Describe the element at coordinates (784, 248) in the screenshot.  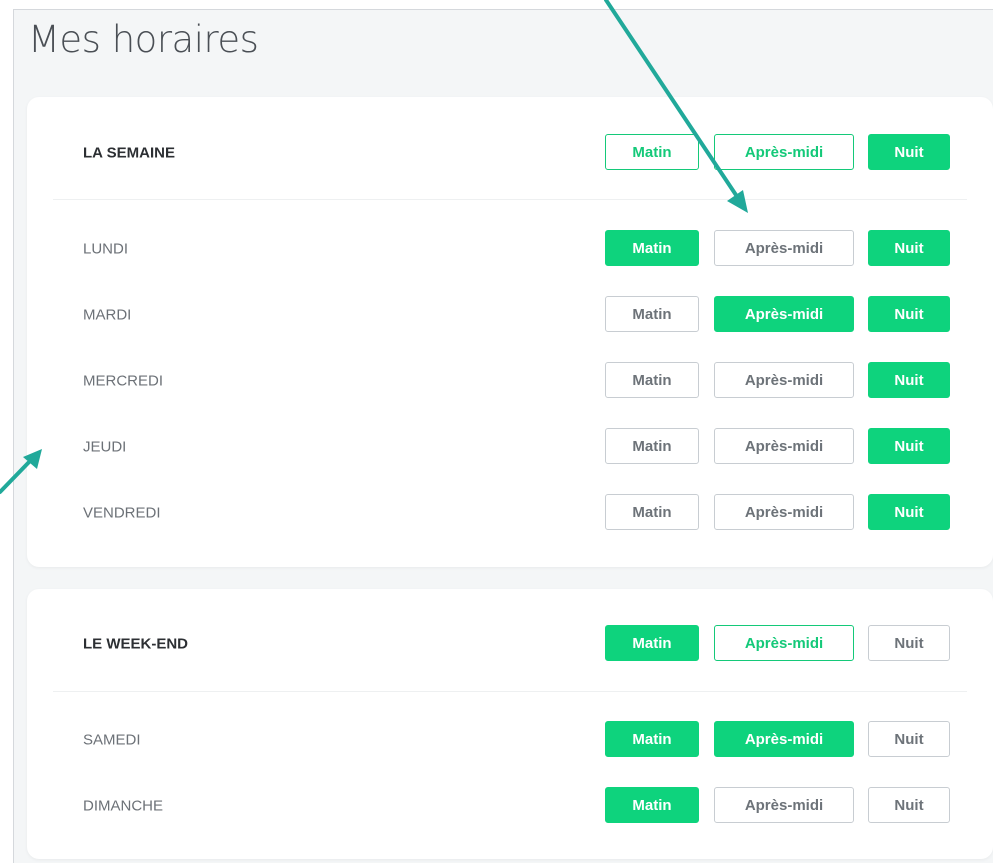
I see `lundi-apres-midi-button: Après-midi` at that location.